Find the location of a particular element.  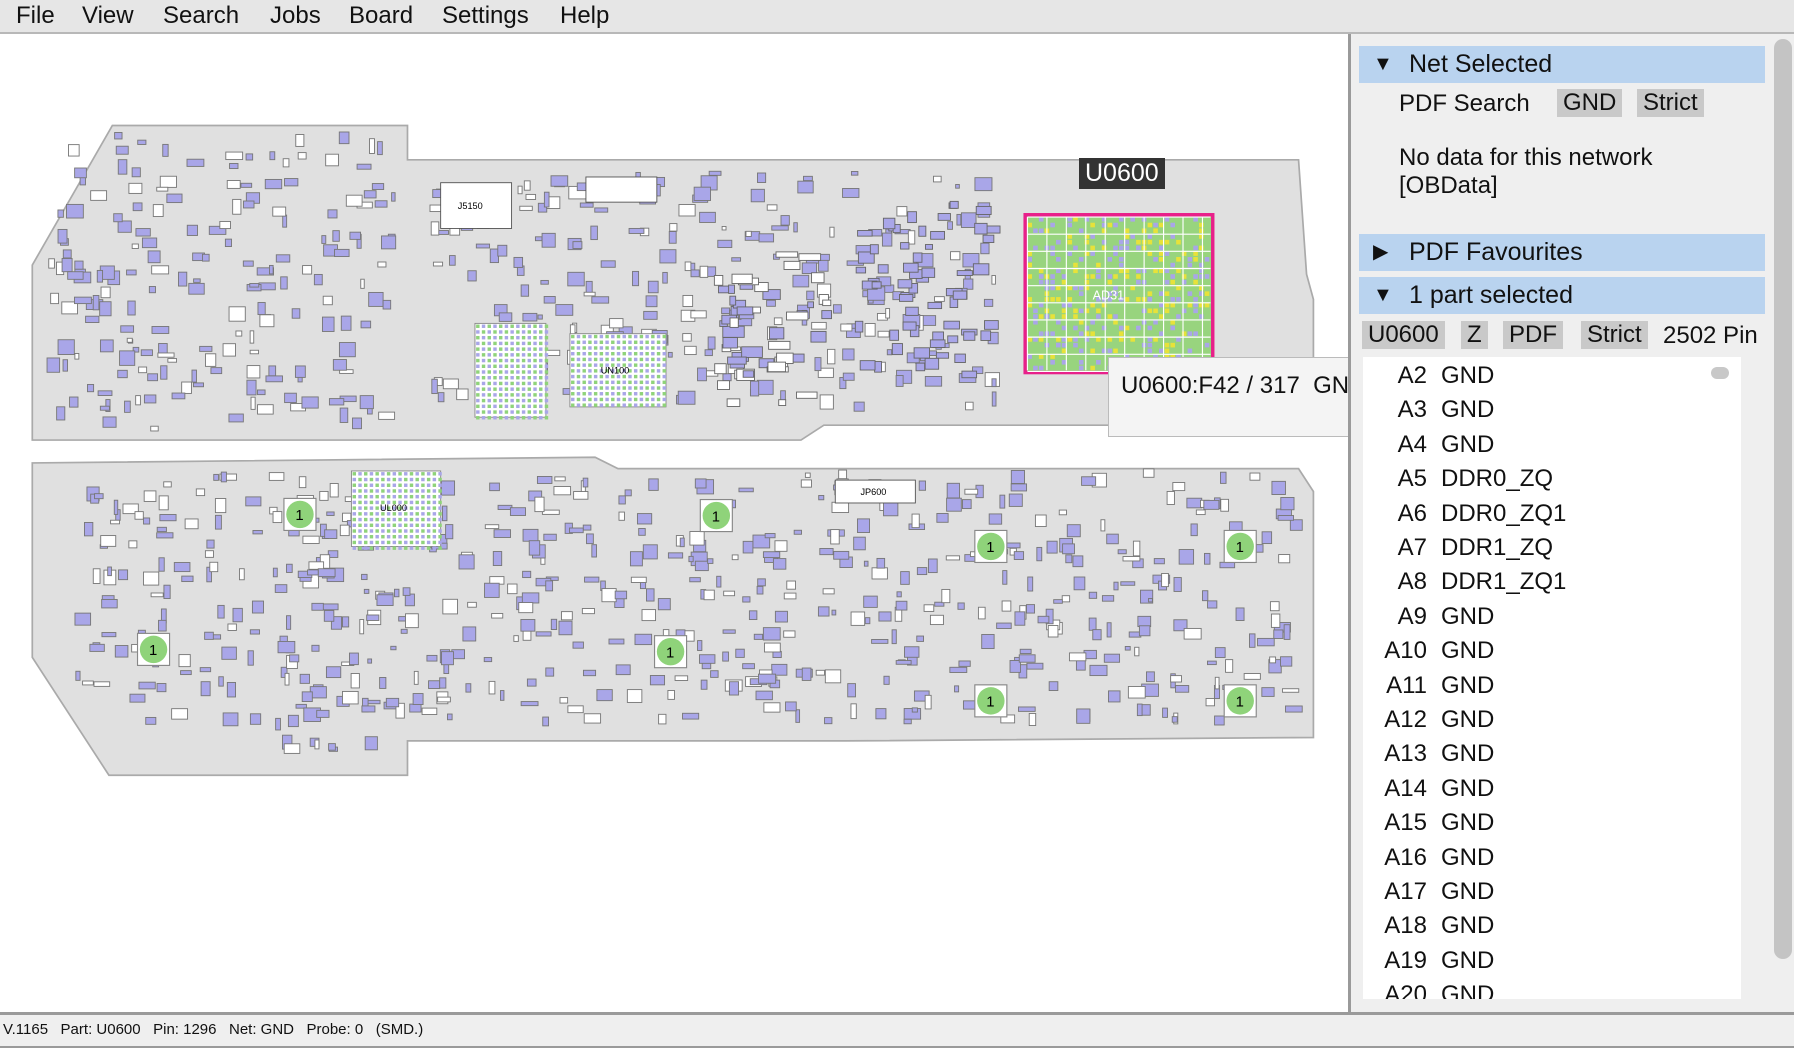

section-title: PDF Favourites is located at coordinates (1496, 252).